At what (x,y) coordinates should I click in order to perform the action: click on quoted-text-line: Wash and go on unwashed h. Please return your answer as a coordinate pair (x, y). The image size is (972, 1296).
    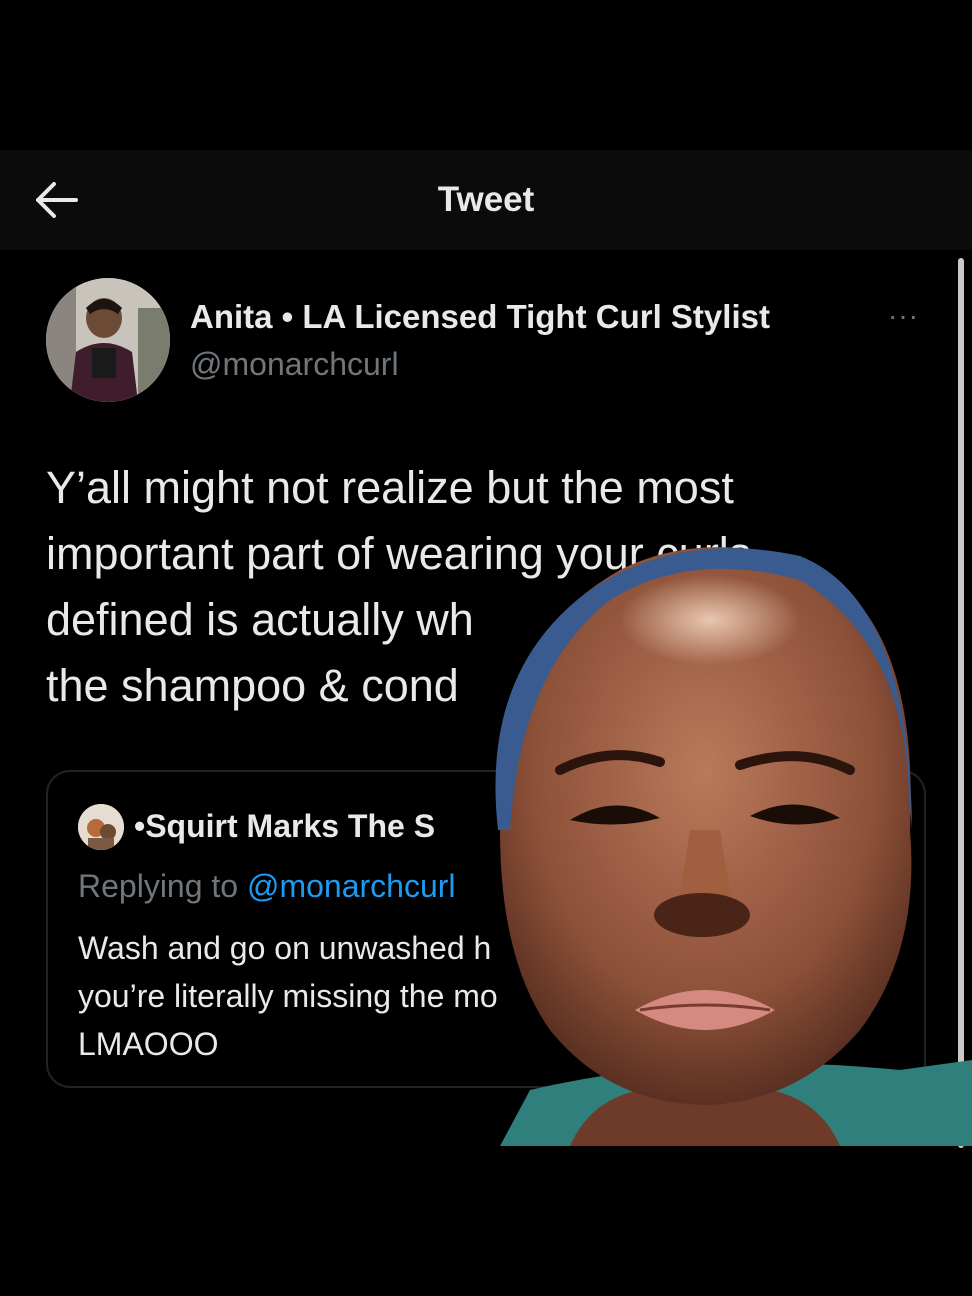
    Looking at the image, I should click on (285, 948).